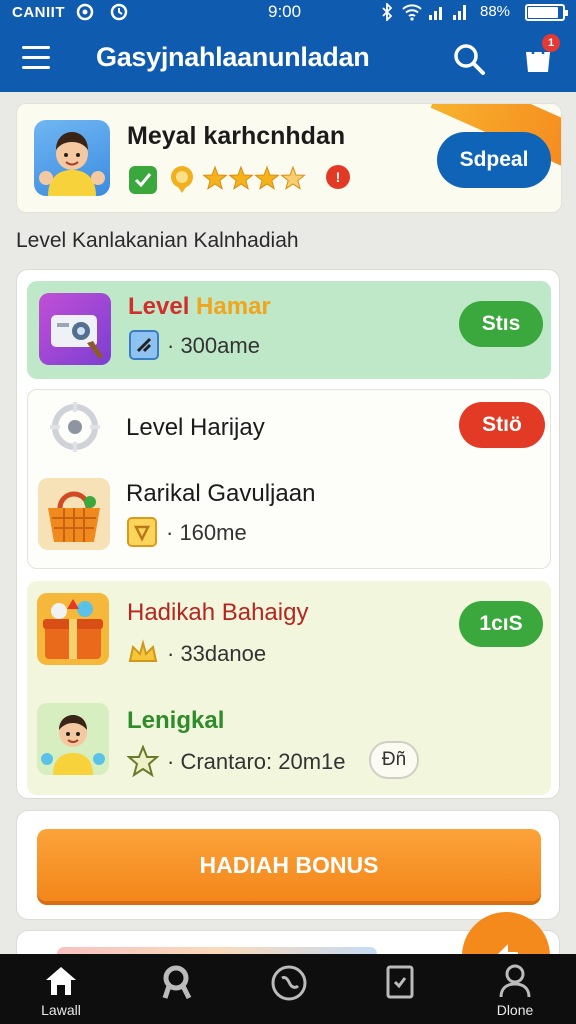 The image size is (576, 1024). I want to click on signal-icon, so click(435, 13).